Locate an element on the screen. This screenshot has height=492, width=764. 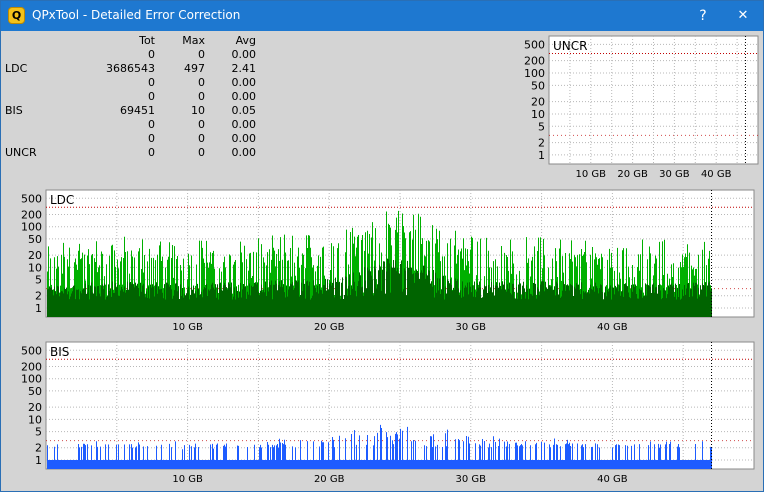
stats-row: LDC 3686543 497 2.41 is located at coordinates (135, 69).